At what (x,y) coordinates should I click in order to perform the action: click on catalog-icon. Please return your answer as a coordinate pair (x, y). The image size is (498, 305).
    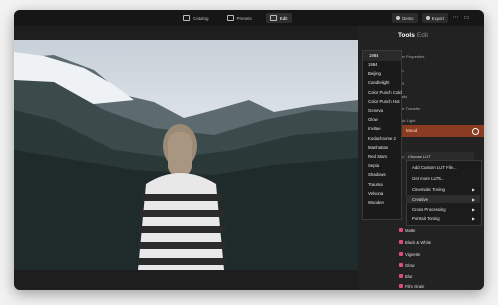
    Looking at the image, I should click on (186, 18).